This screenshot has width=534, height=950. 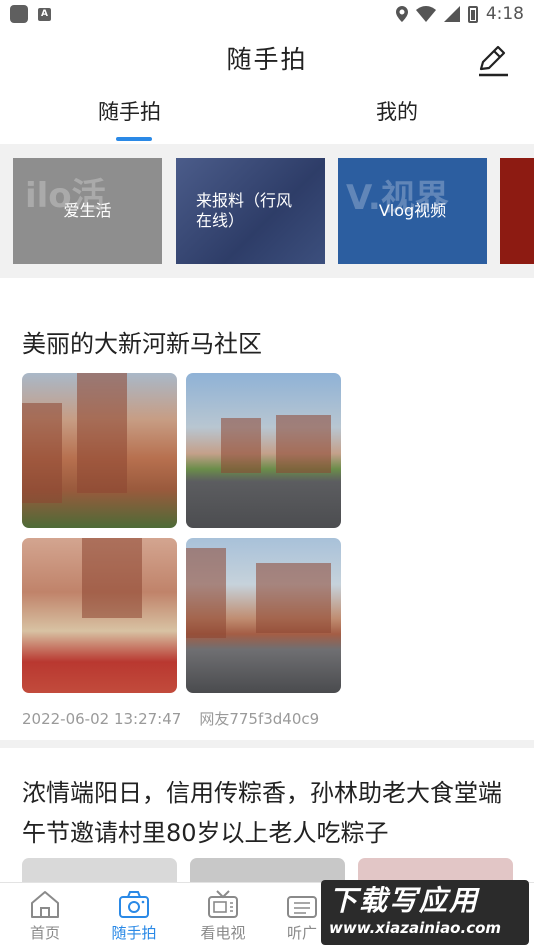 I want to click on active-tab-indicator, so click(x=134, y=139).